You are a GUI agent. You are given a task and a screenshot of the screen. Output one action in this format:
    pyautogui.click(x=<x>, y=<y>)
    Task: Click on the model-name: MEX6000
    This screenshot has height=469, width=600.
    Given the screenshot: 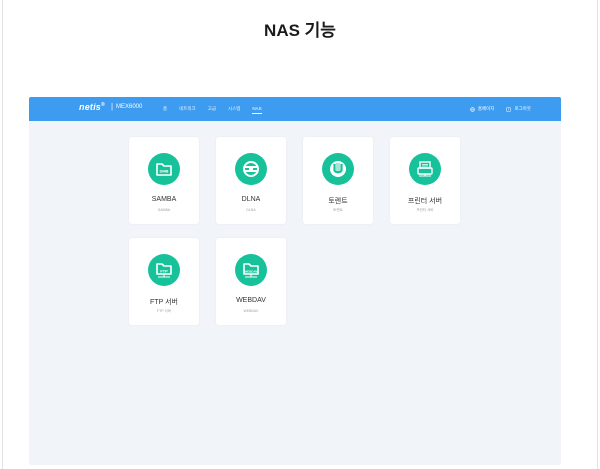 What is the action you would take?
    pyautogui.click(x=129, y=107)
    